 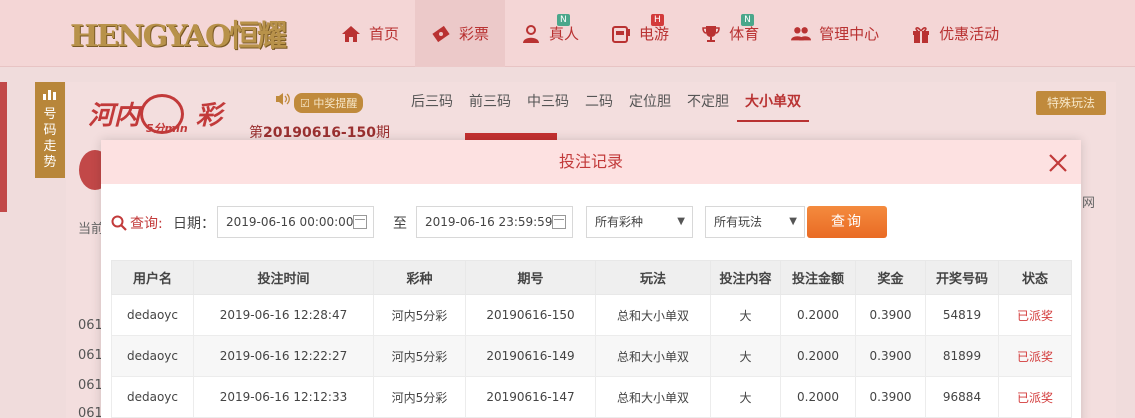 What do you see at coordinates (962, 277) in the screenshot?
I see `column-header: 开奖号码` at bounding box center [962, 277].